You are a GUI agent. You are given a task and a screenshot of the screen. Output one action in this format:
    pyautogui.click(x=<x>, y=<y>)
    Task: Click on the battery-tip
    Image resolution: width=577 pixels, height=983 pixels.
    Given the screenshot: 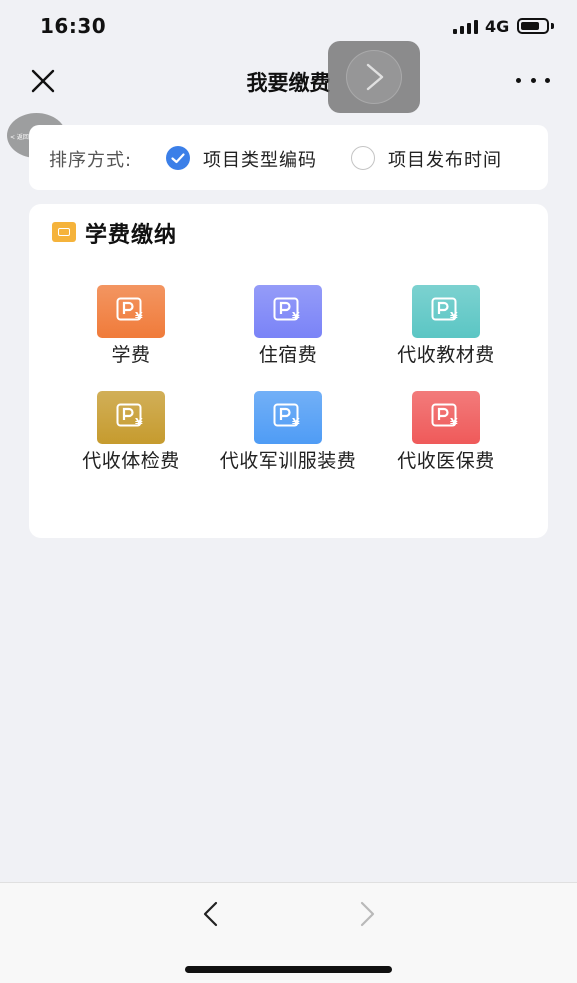 What is the action you would take?
    pyautogui.click(x=552, y=26)
    